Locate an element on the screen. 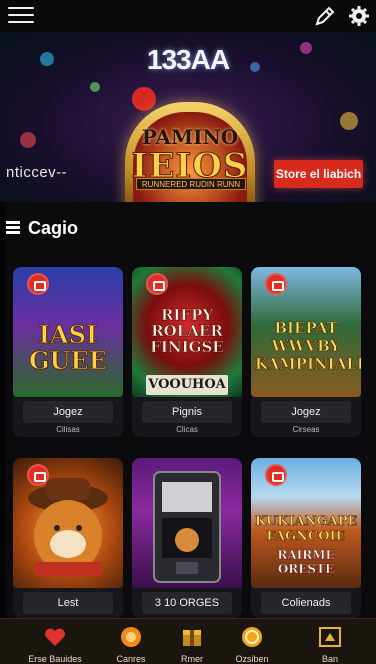 The height and width of the screenshot is (664, 376). nav-label: Ban is located at coordinates (329, 659).